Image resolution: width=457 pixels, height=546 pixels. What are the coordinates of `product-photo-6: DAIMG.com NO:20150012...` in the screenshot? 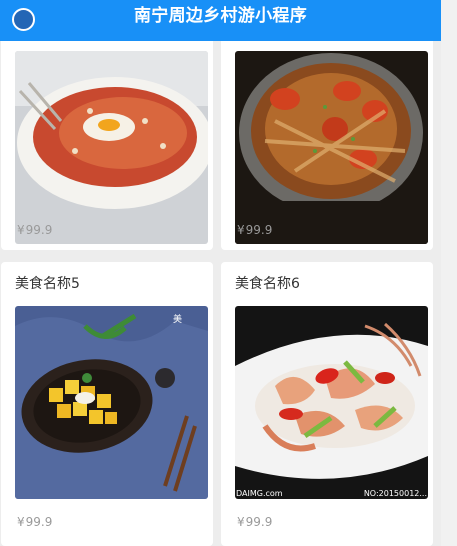 It's located at (331, 402).